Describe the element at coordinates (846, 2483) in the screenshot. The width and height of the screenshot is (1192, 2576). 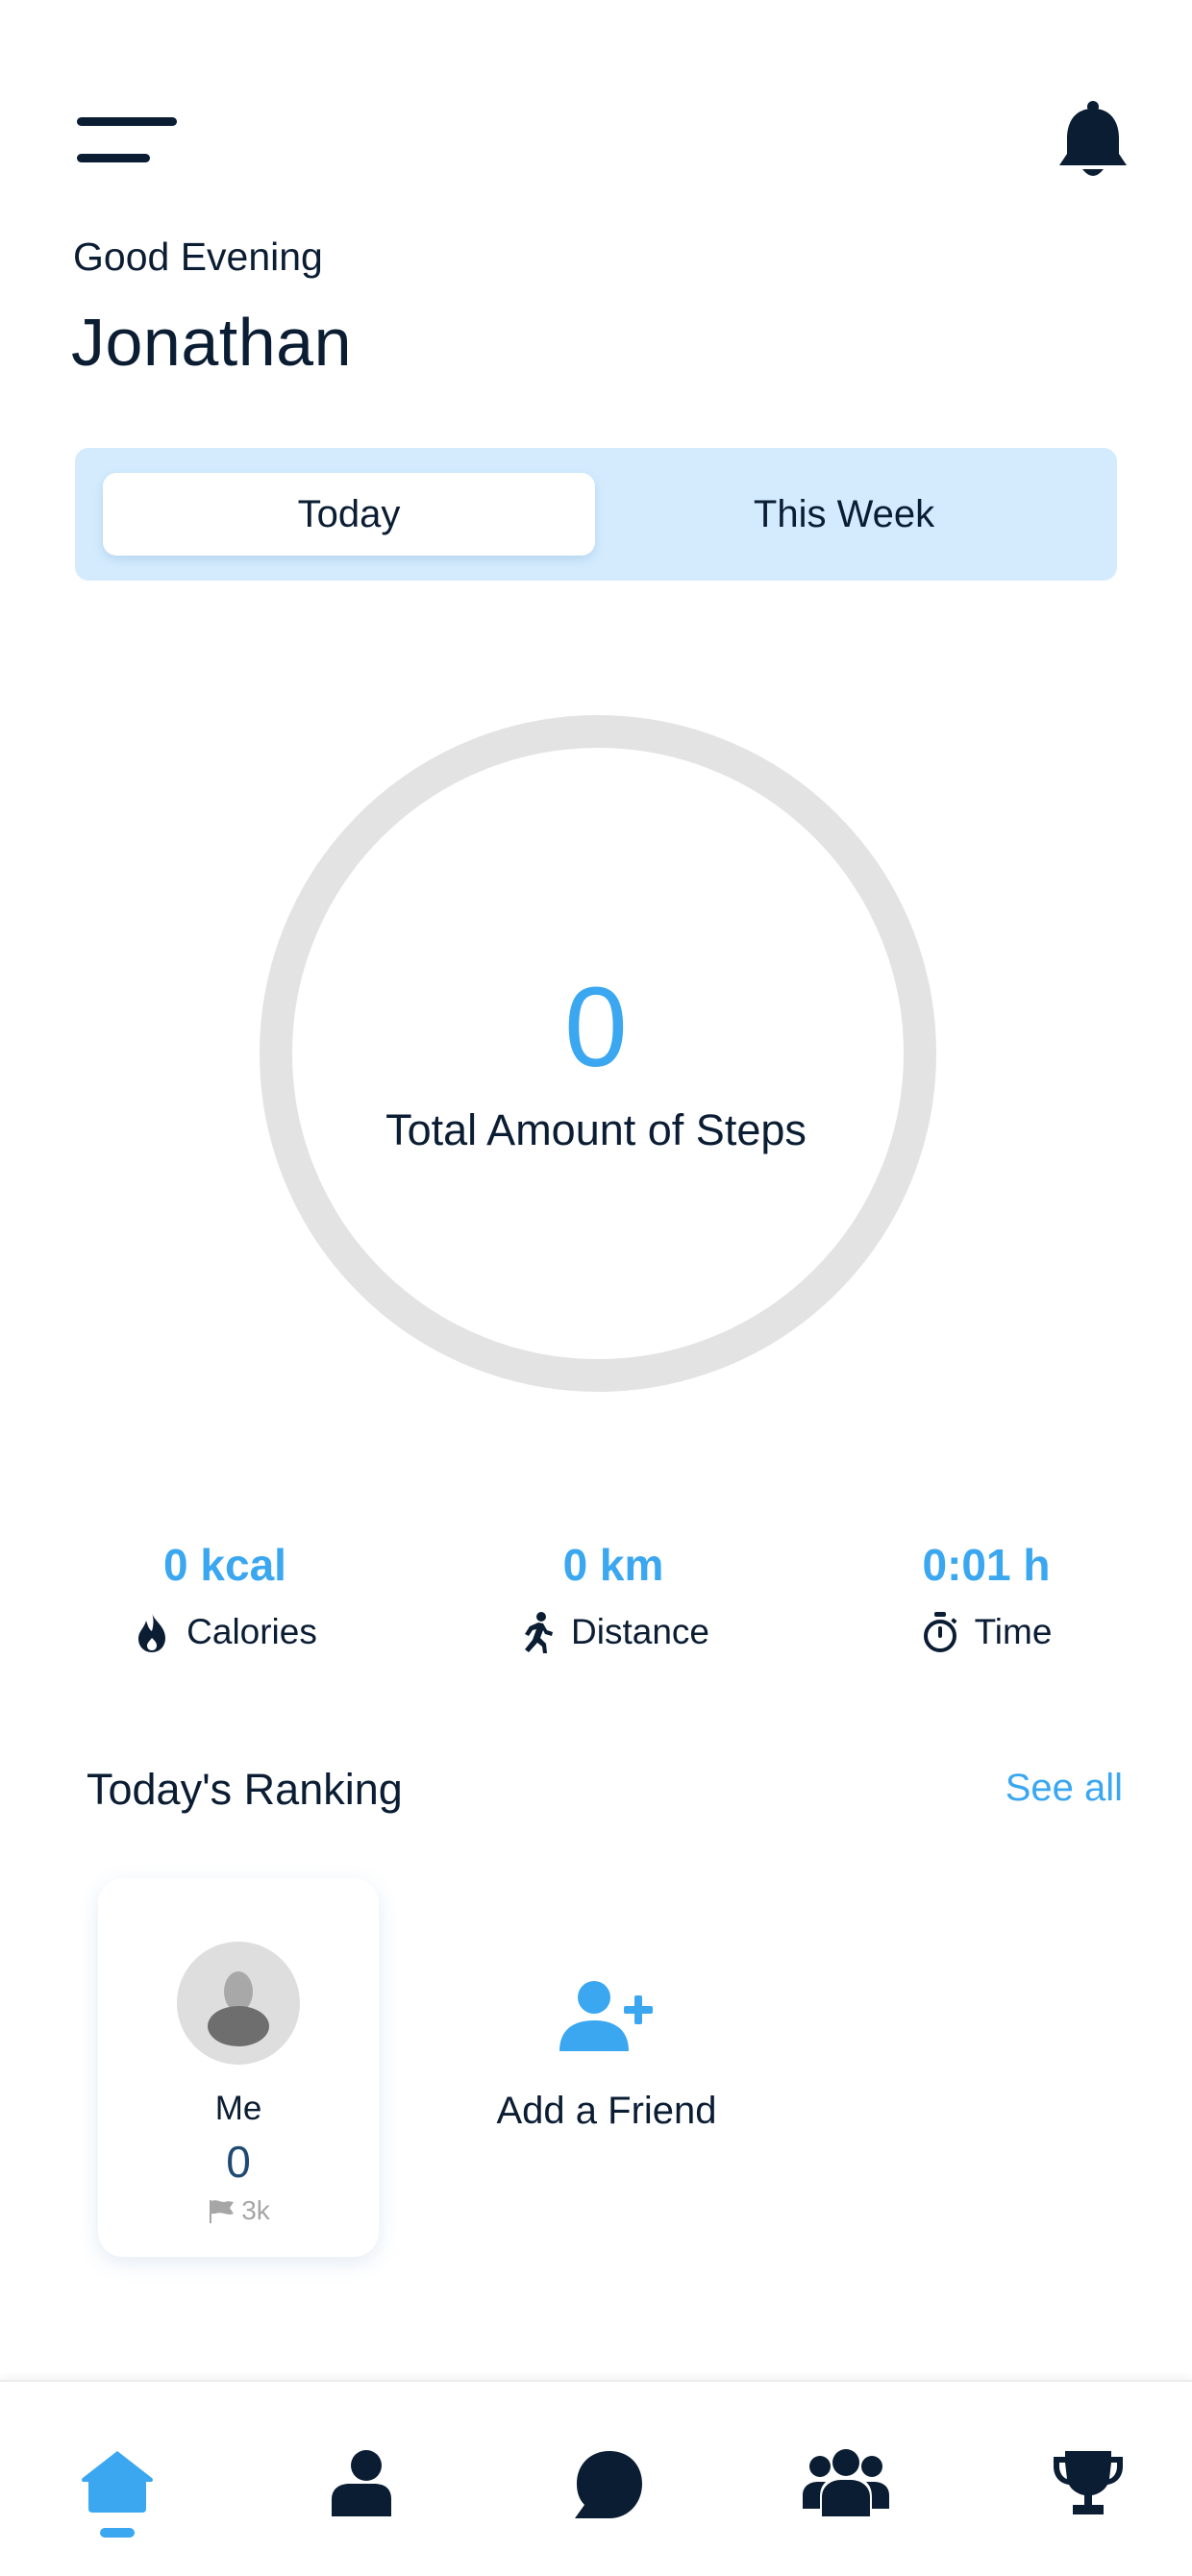
I see `group-icon` at that location.